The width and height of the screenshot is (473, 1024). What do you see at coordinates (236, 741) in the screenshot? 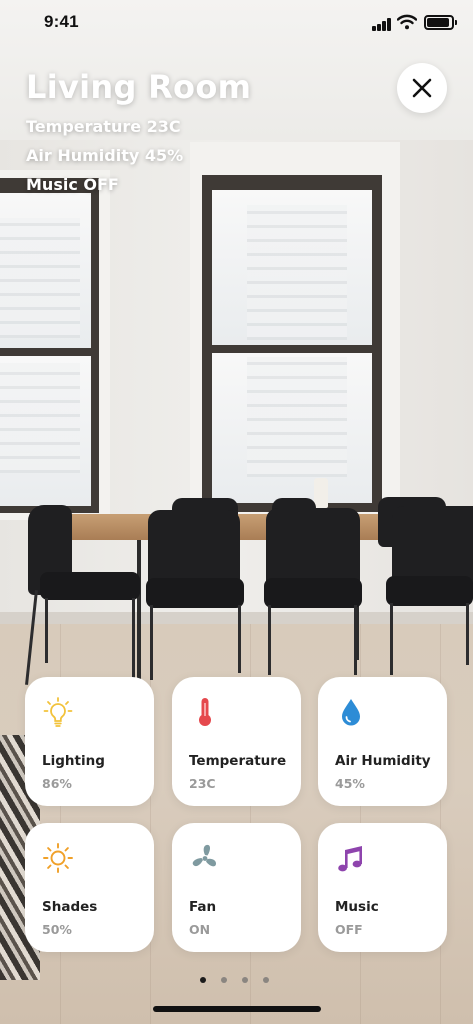
I see `tile-temperature: Temperature 23C` at bounding box center [236, 741].